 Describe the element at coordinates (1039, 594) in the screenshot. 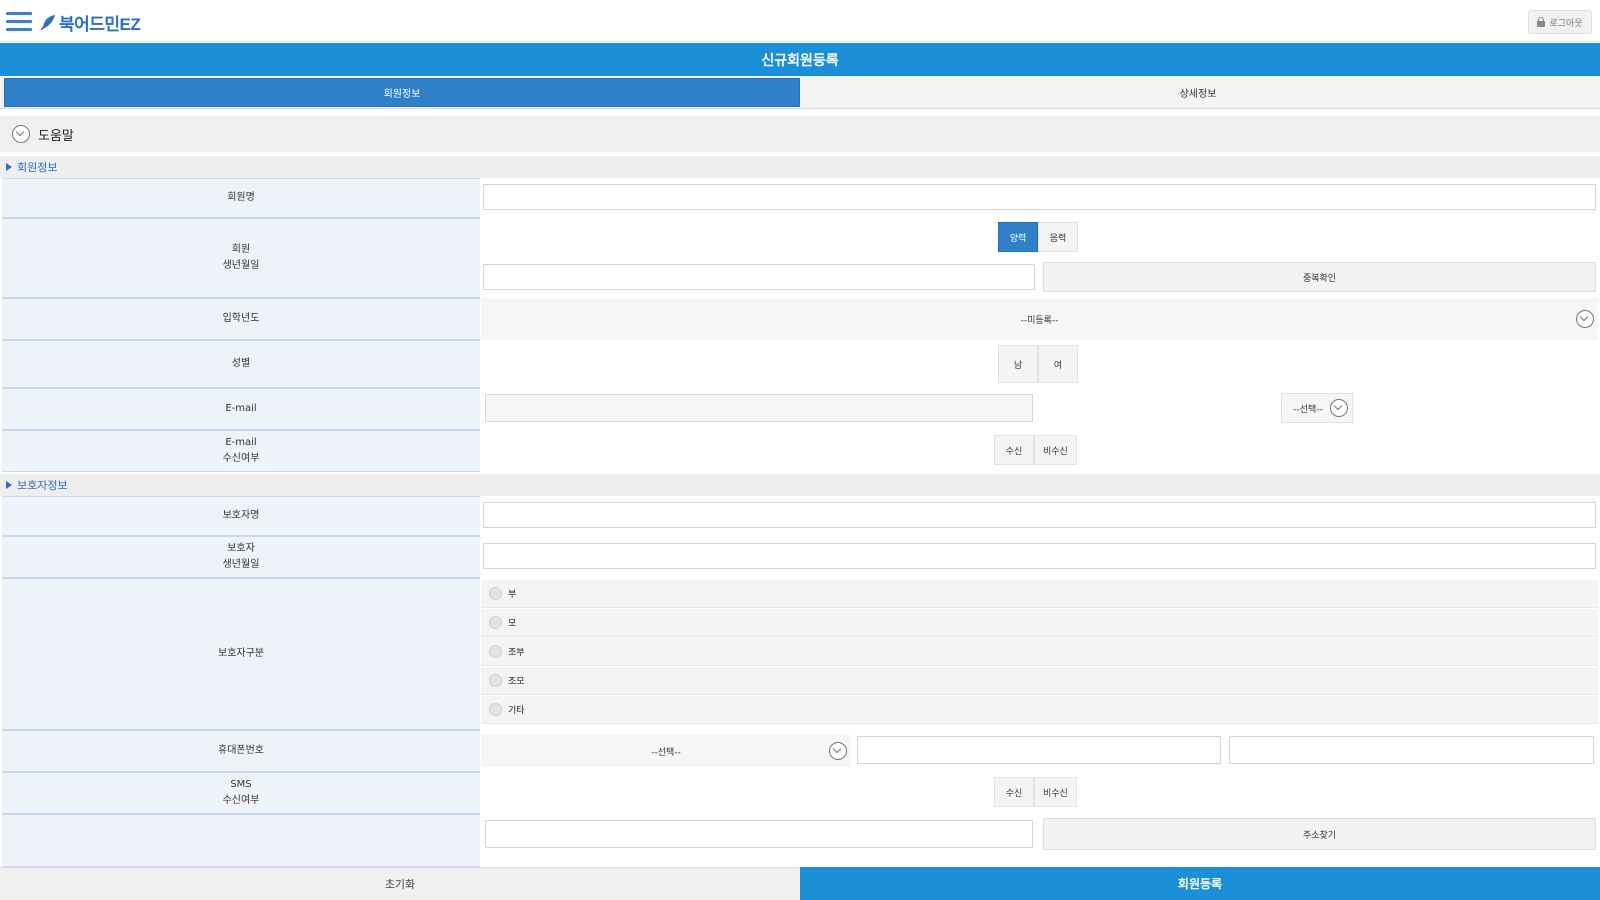

I see `guardian-type-father: 부` at that location.